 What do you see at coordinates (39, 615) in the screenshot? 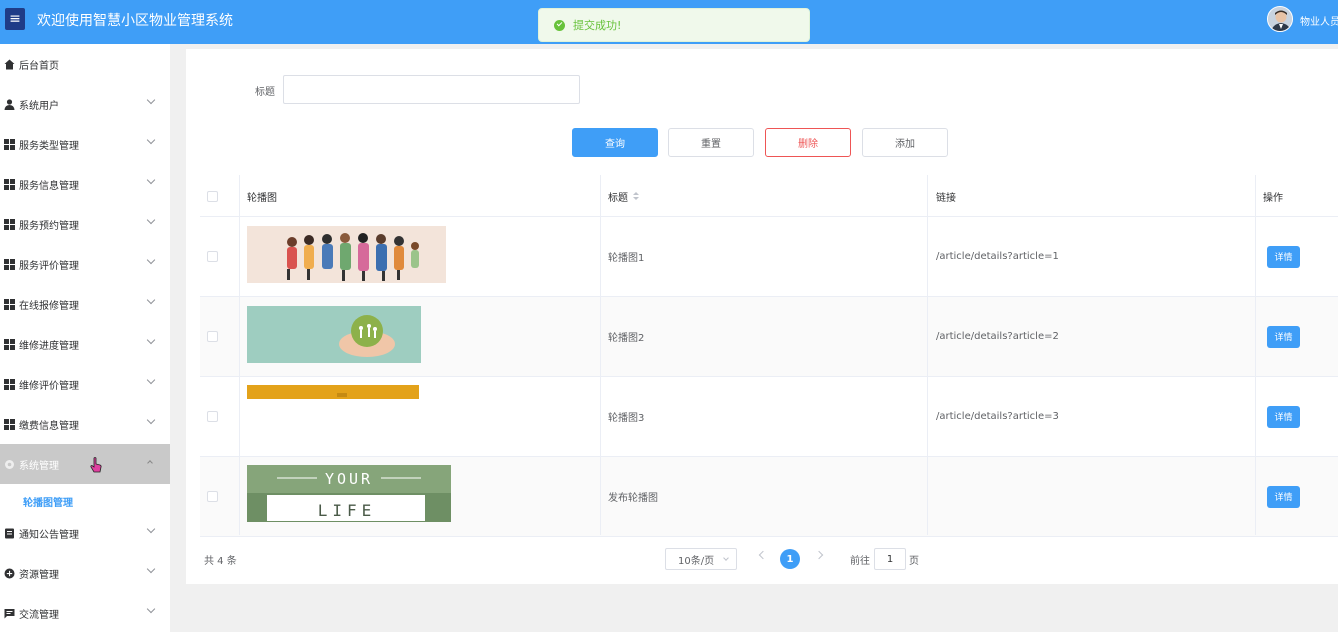
I see `sidebar-item-label: 交流管理` at bounding box center [39, 615].